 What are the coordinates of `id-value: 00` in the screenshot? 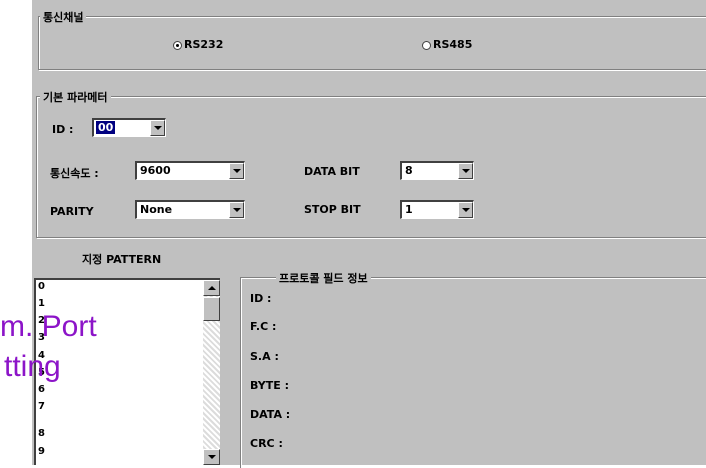 It's located at (106, 127).